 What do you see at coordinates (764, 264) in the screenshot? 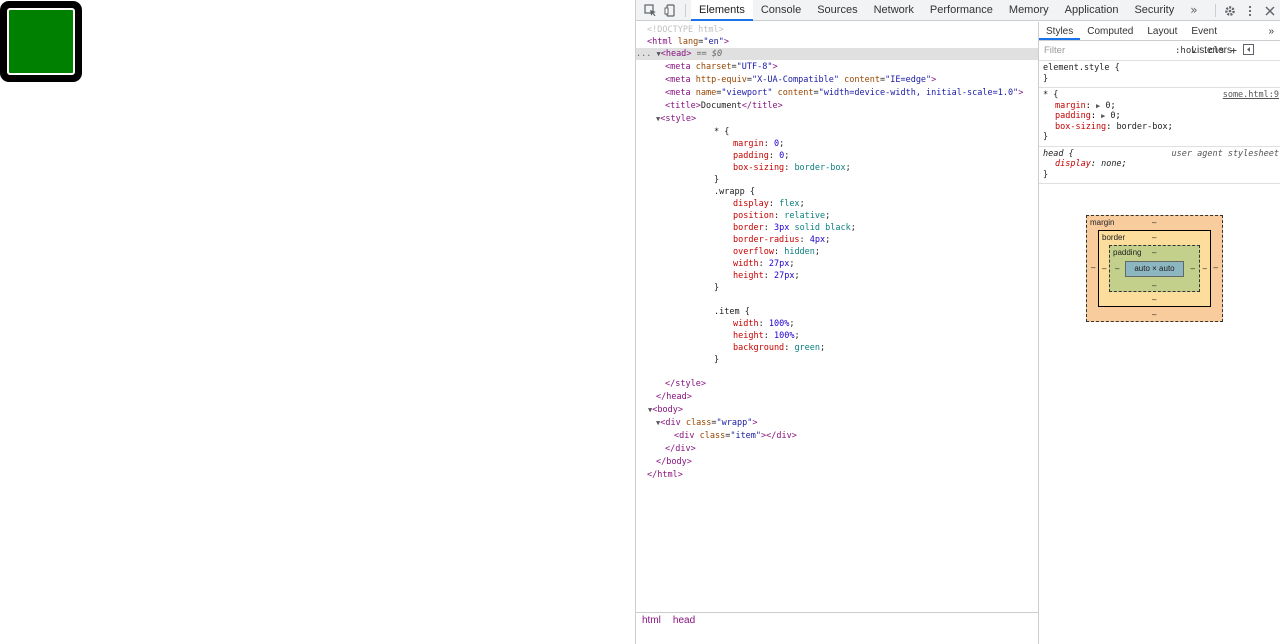
I see `css-line: width: 27px;` at bounding box center [764, 264].